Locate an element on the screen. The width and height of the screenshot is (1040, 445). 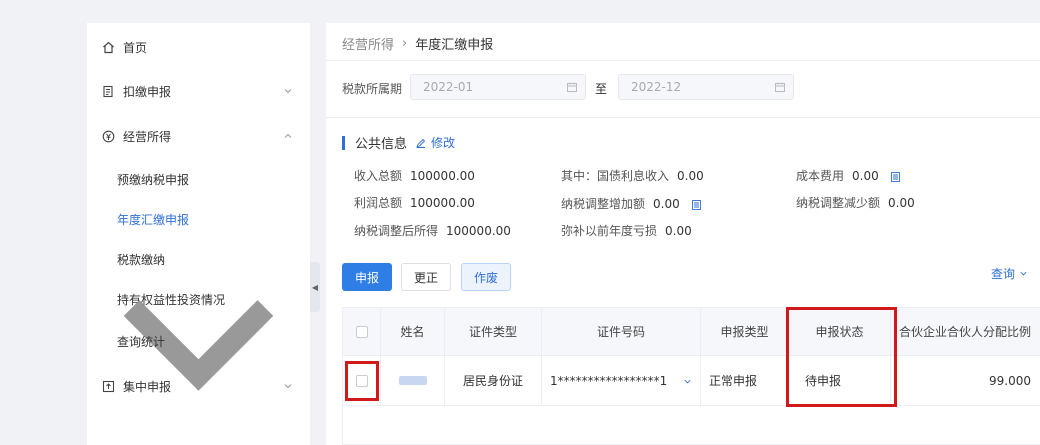
sidebar-item-home: 首页 is located at coordinates (198, 47).